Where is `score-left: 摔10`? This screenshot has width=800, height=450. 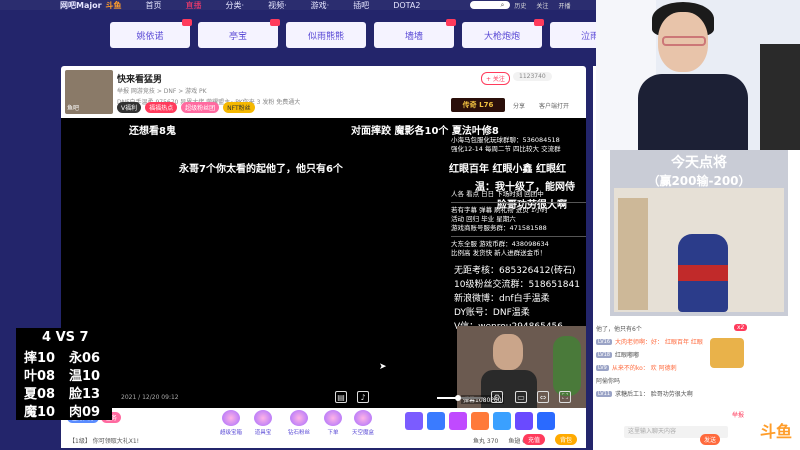 score-left: 摔10 is located at coordinates (40, 358).